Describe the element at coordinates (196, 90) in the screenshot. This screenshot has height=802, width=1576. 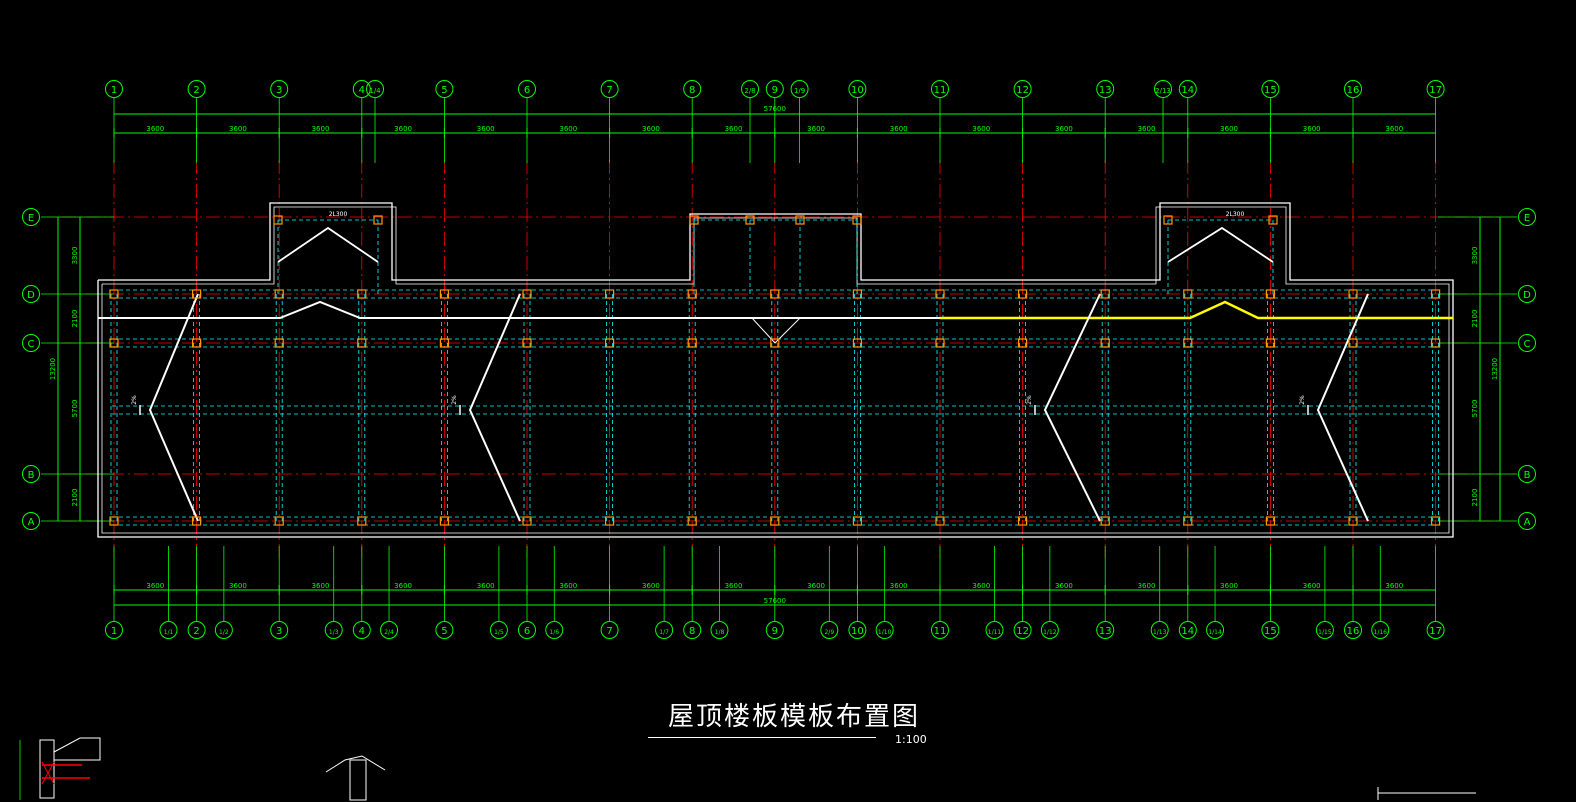
I see `axis-label: 2` at that location.